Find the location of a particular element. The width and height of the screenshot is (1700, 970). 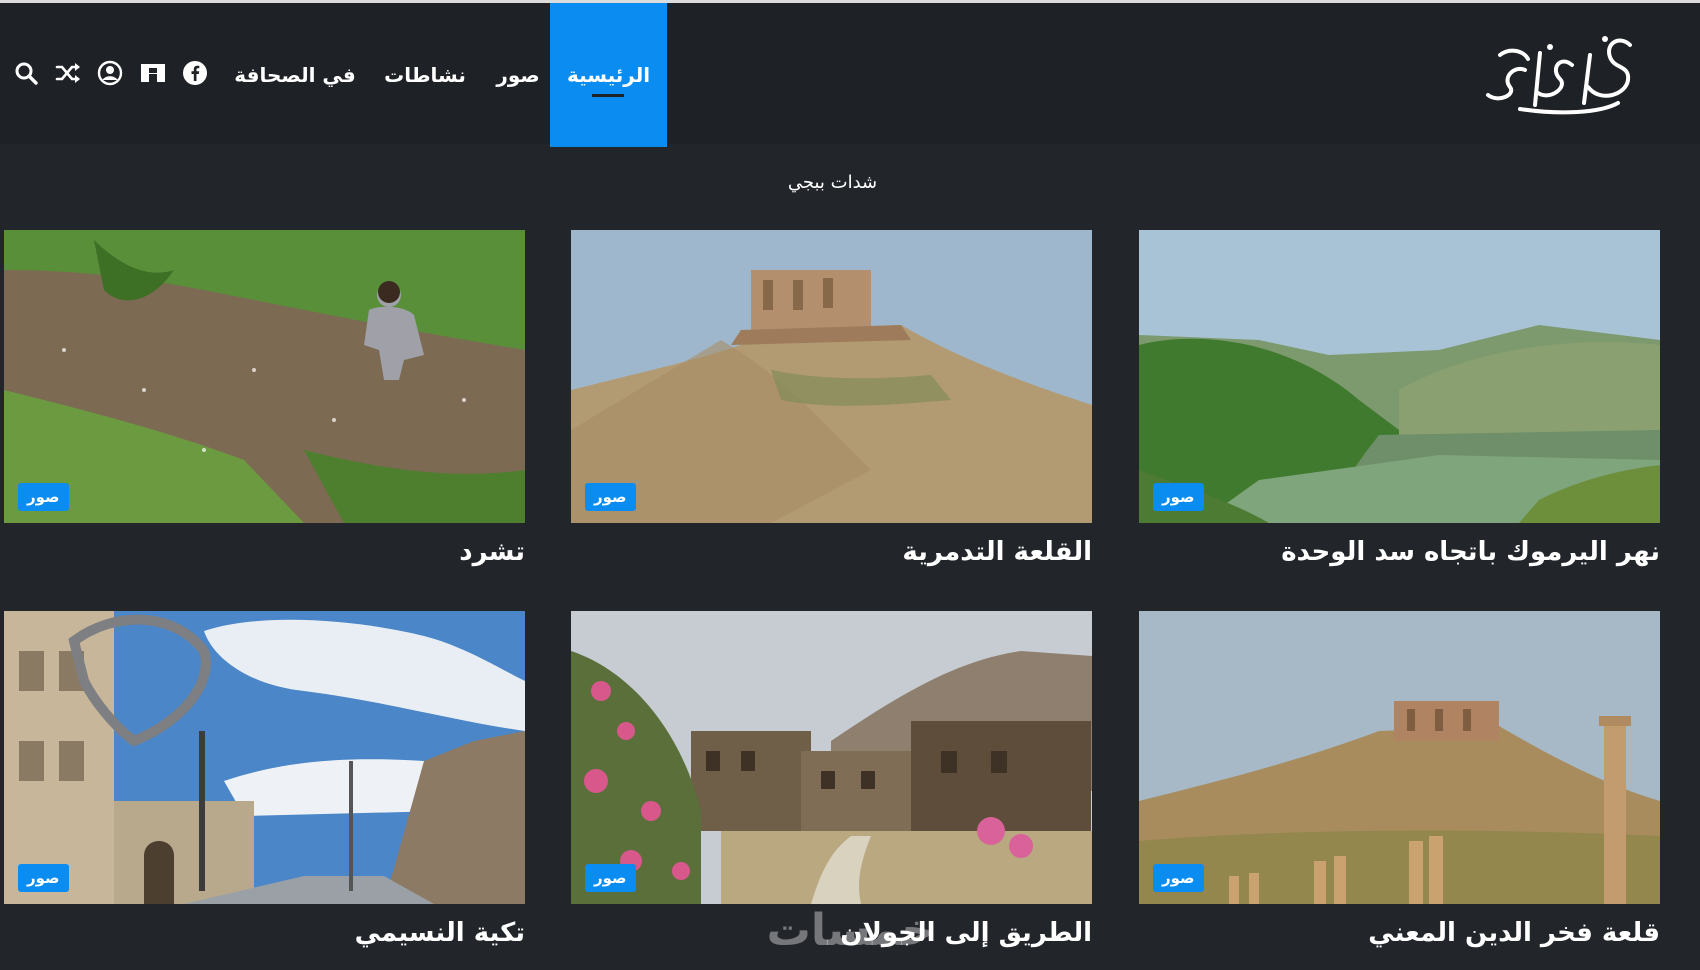

post-title: القلعة التدمرية is located at coordinates (831, 552).